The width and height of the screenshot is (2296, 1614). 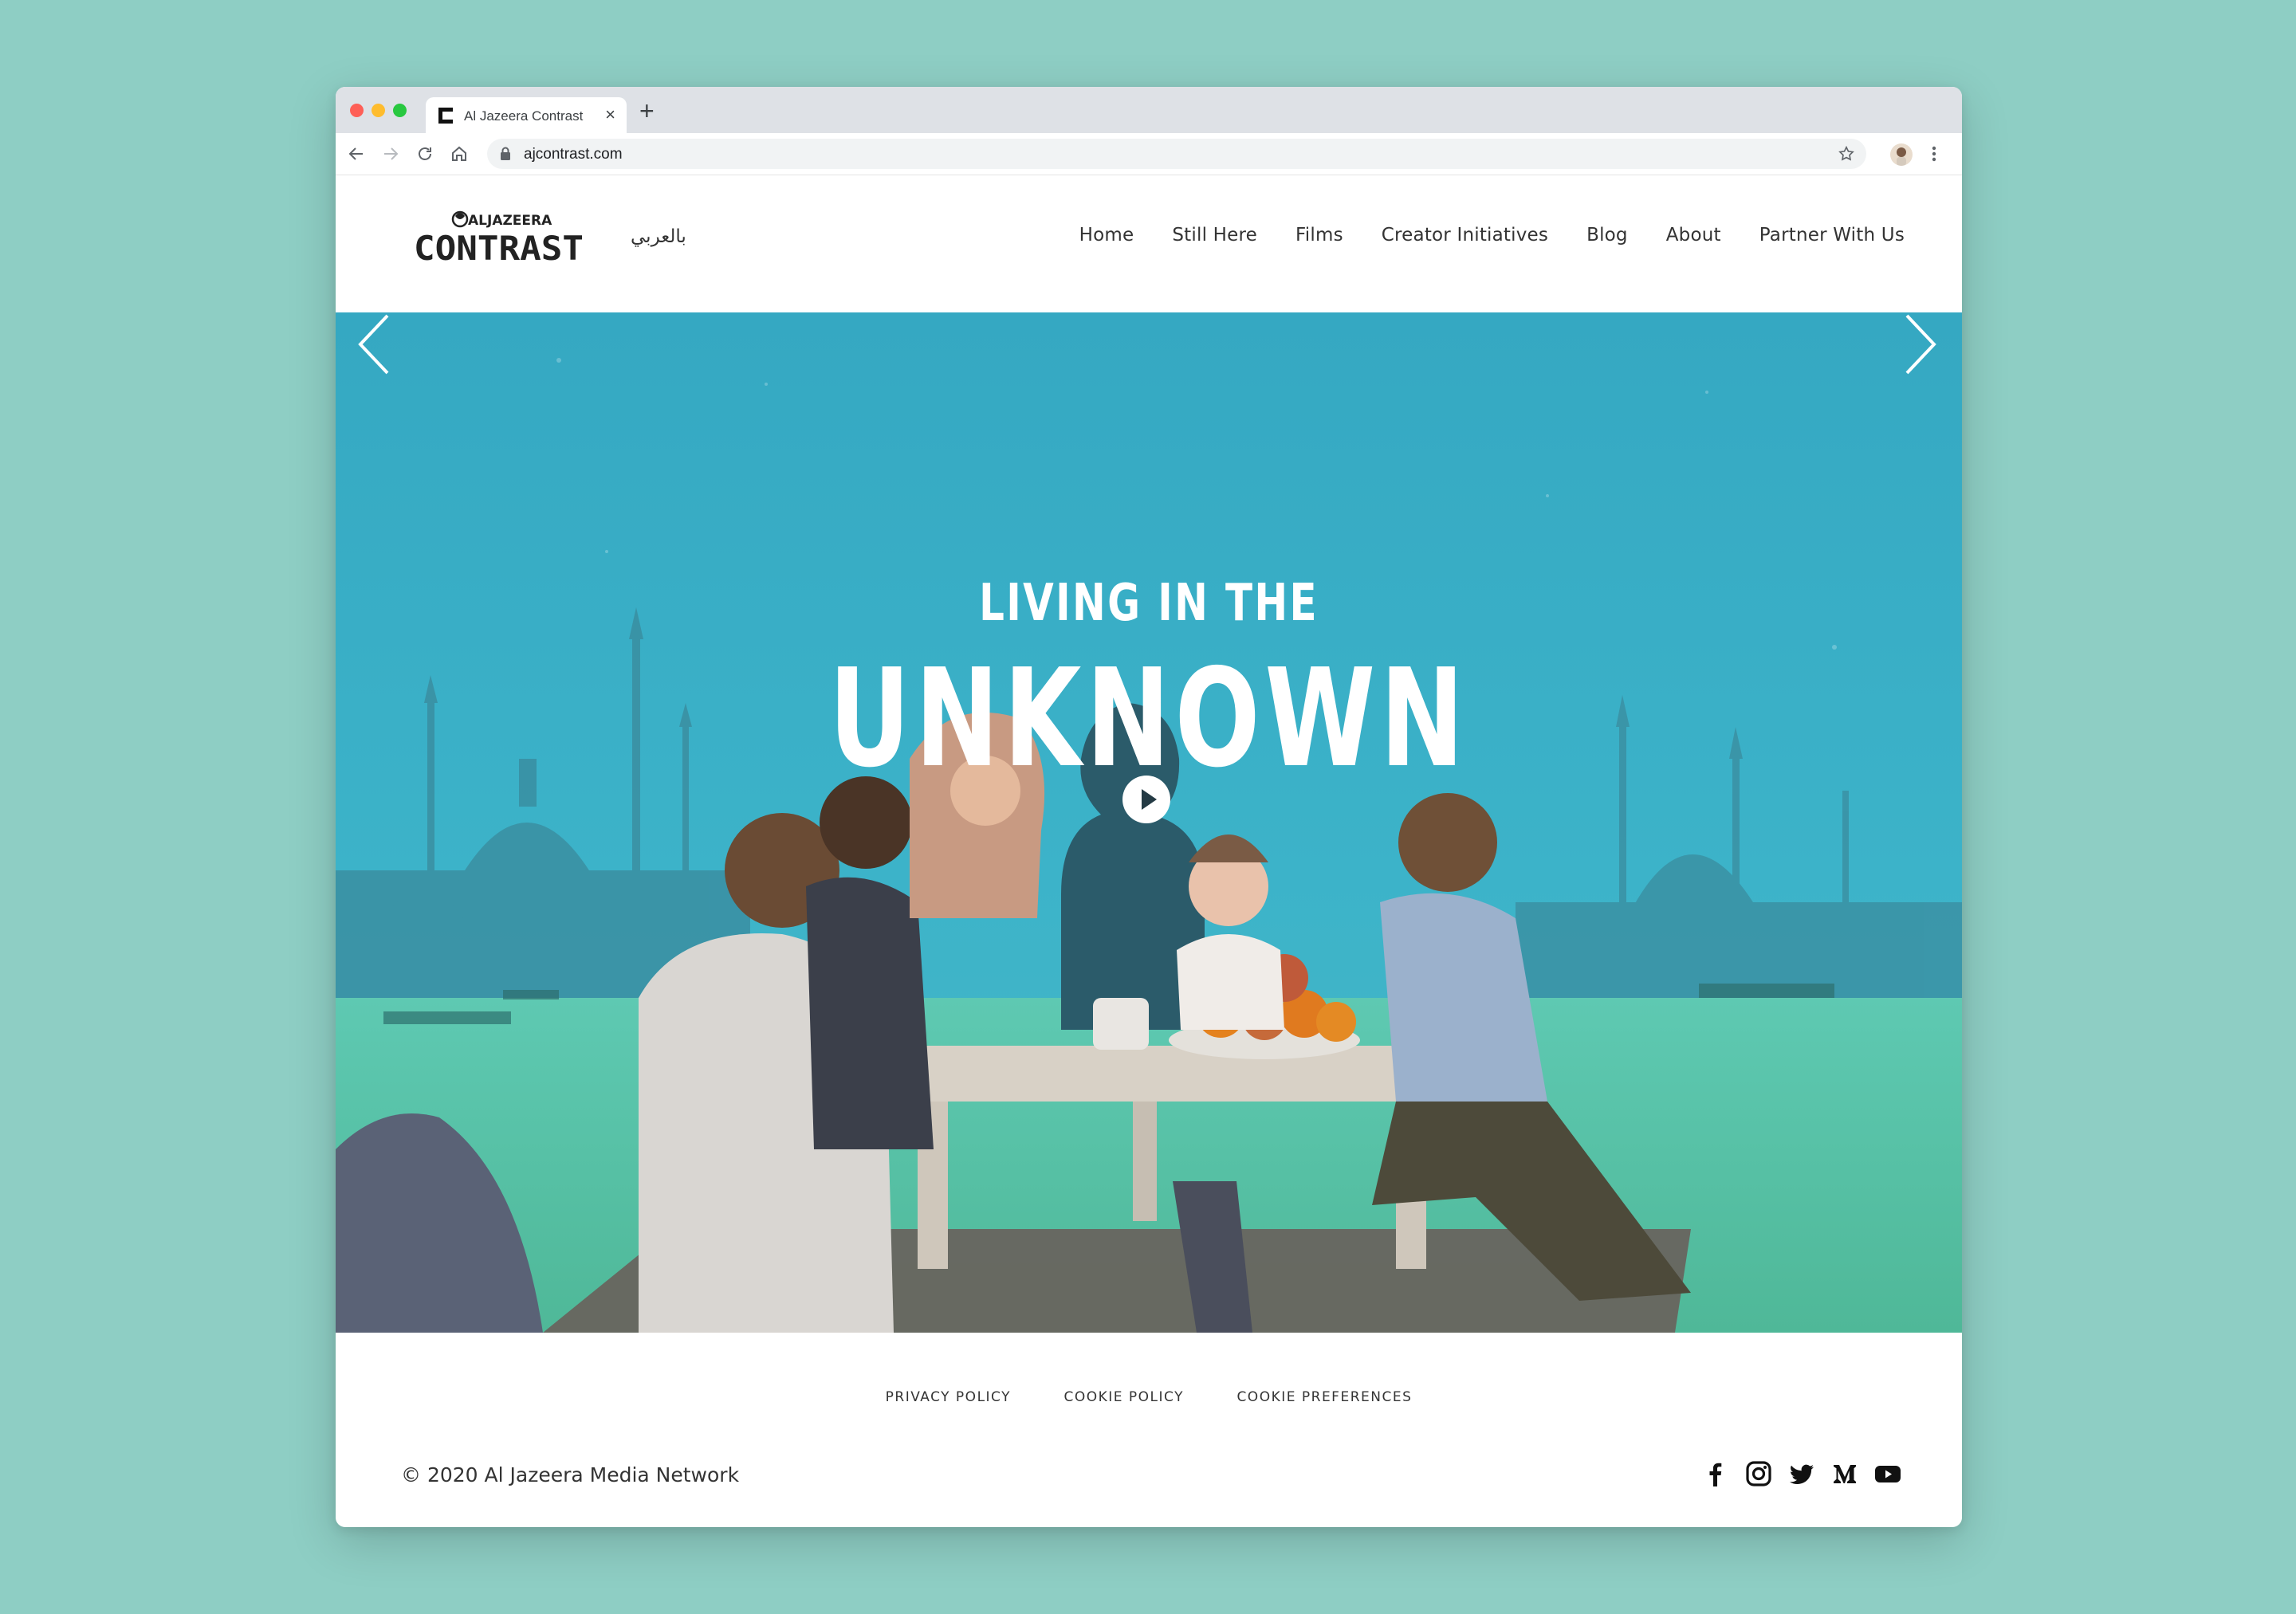 I want to click on browser-menu-icon, so click(x=1934, y=153).